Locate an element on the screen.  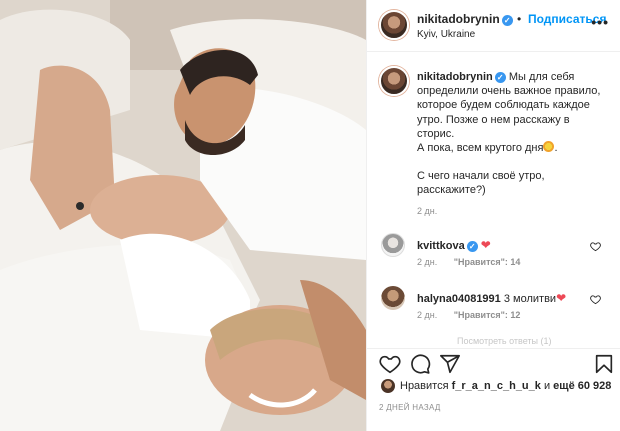
comment-icon is located at coordinates (420, 364).